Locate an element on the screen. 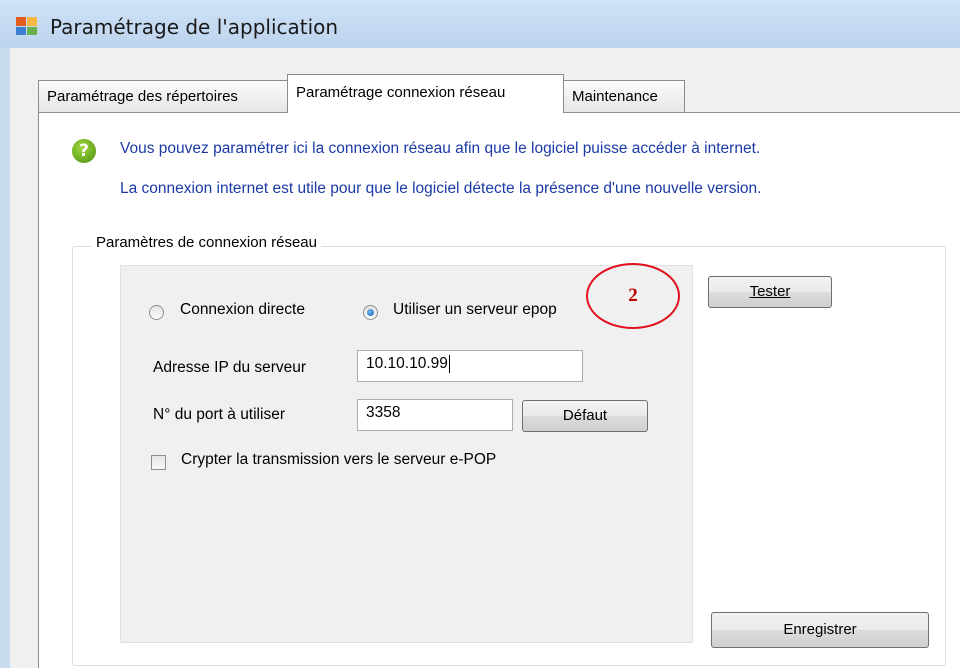 This screenshot has height=668, width=960. port-value: 3358 is located at coordinates (383, 412).